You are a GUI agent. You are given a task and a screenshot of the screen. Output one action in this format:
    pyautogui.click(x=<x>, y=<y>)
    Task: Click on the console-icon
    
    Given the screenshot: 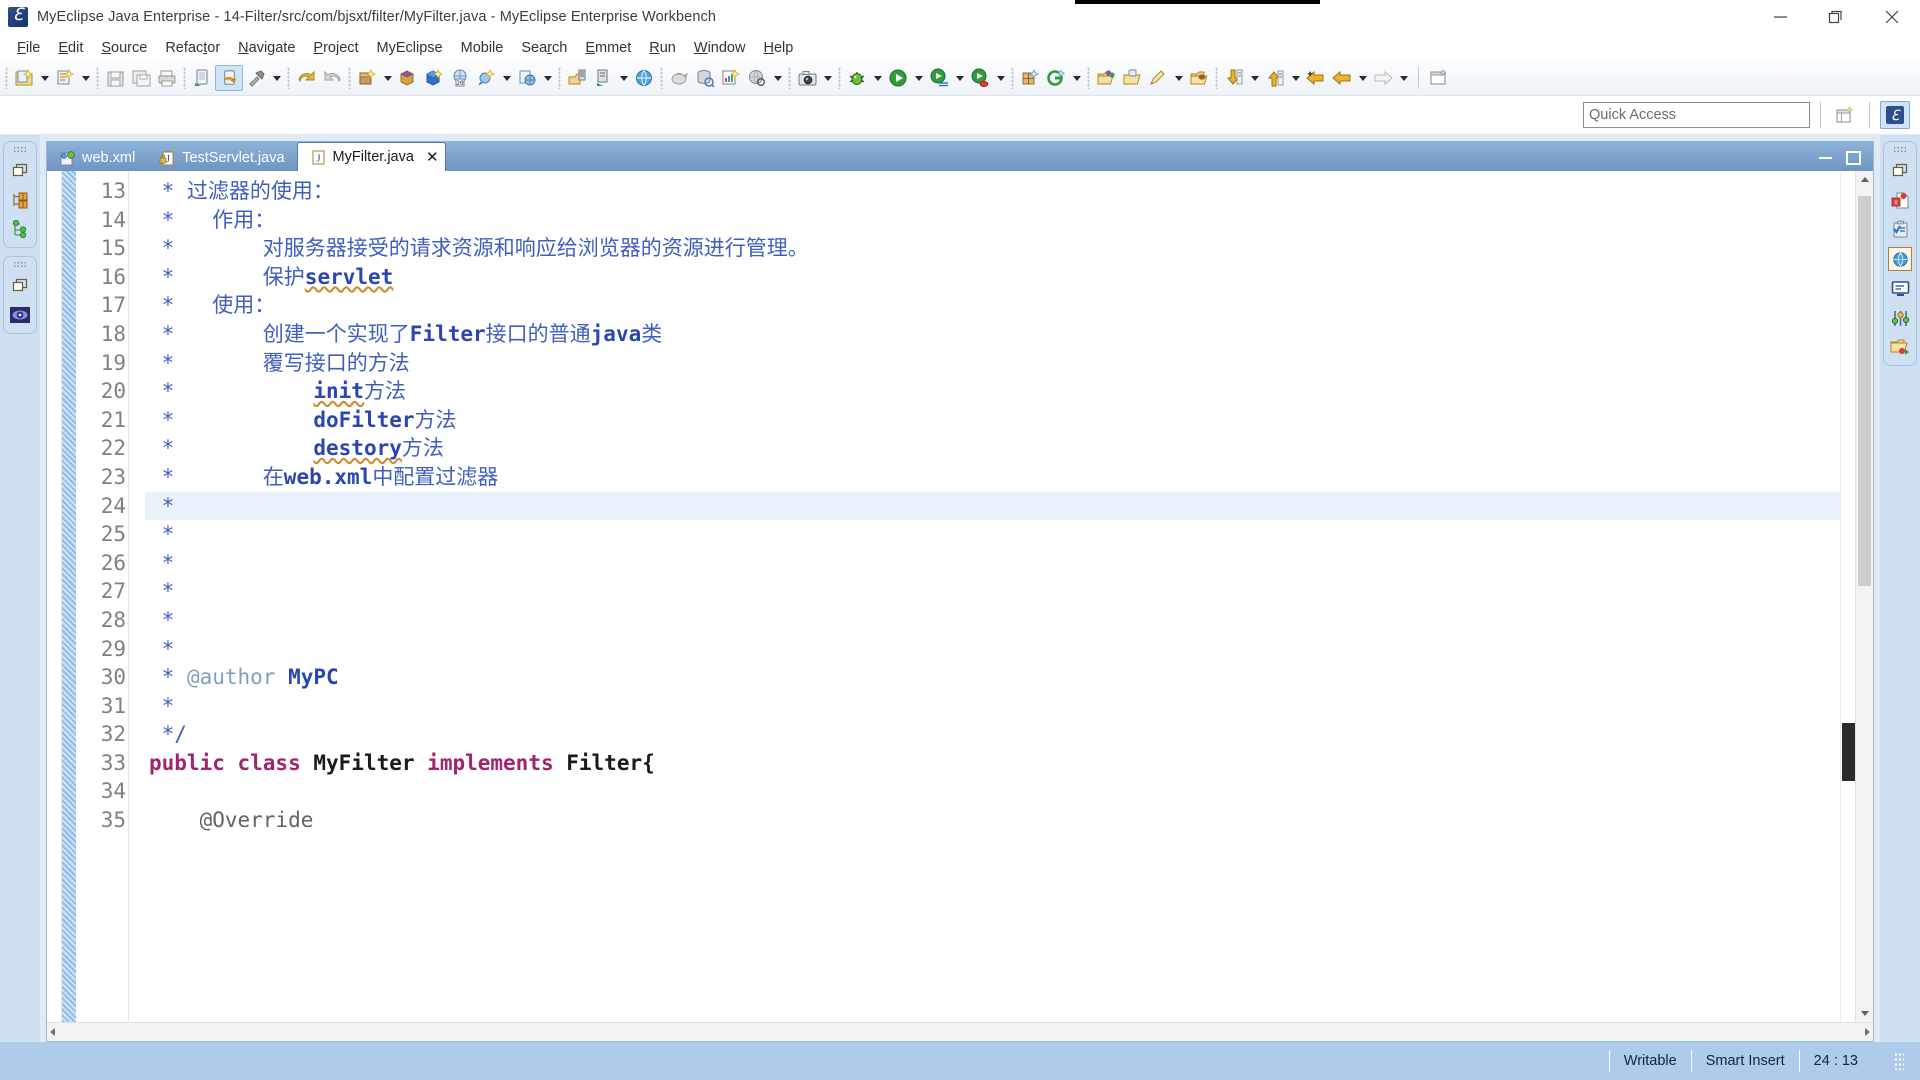 What is the action you would take?
    pyautogui.click(x=1900, y=289)
    